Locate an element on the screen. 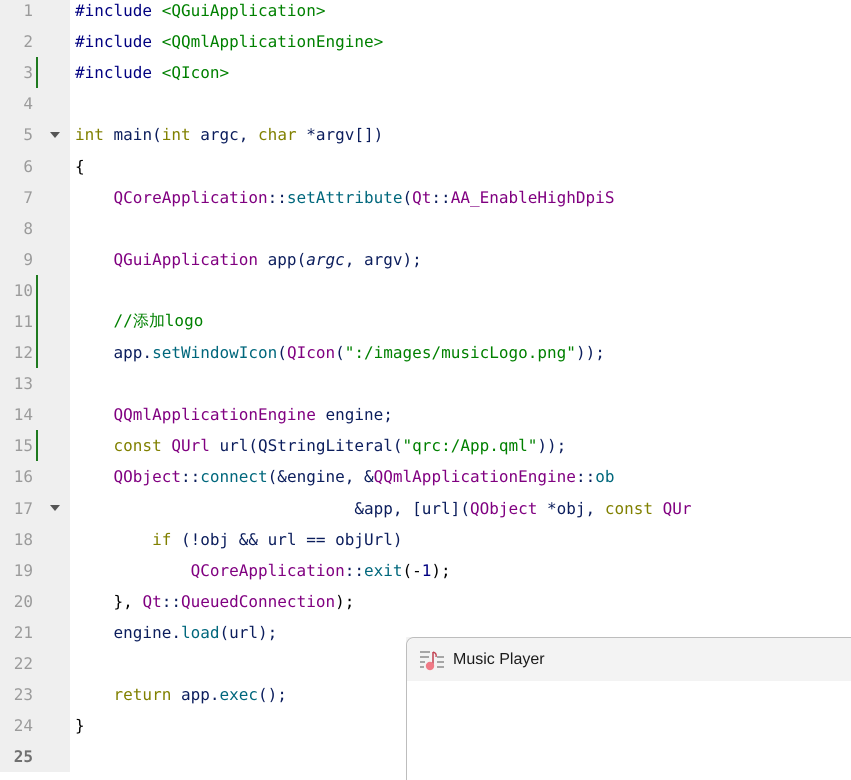 The width and height of the screenshot is (851, 780). code-line: QCoreApplication::exit(-1); is located at coordinates (320, 570).